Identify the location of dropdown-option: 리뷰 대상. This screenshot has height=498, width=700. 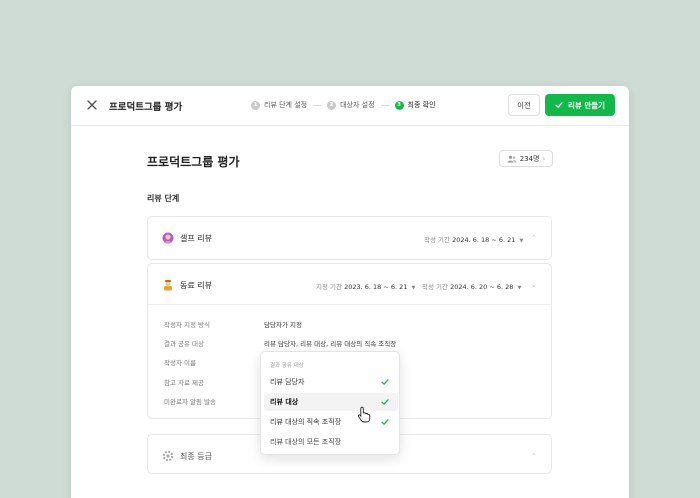
(331, 402).